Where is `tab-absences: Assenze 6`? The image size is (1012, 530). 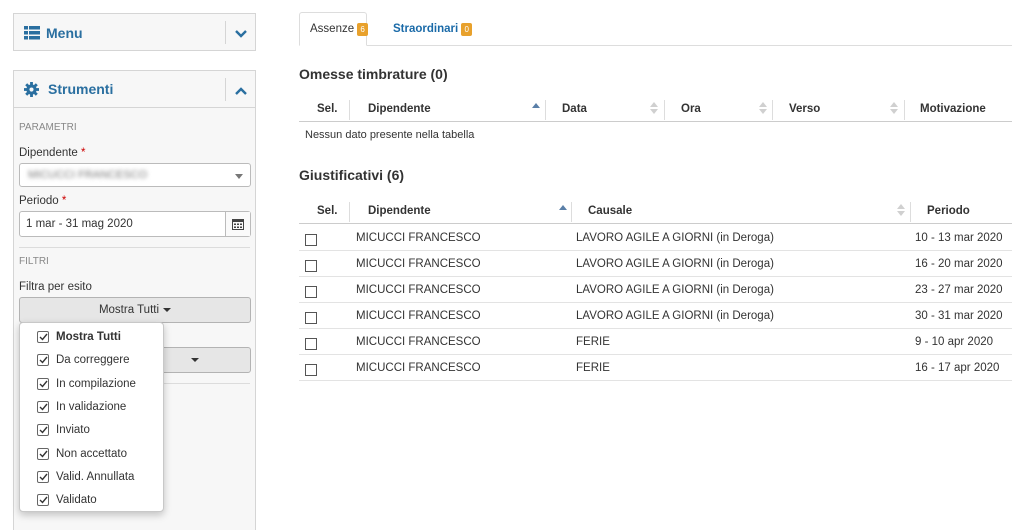
tab-absences: Assenze 6 is located at coordinates (334, 29).